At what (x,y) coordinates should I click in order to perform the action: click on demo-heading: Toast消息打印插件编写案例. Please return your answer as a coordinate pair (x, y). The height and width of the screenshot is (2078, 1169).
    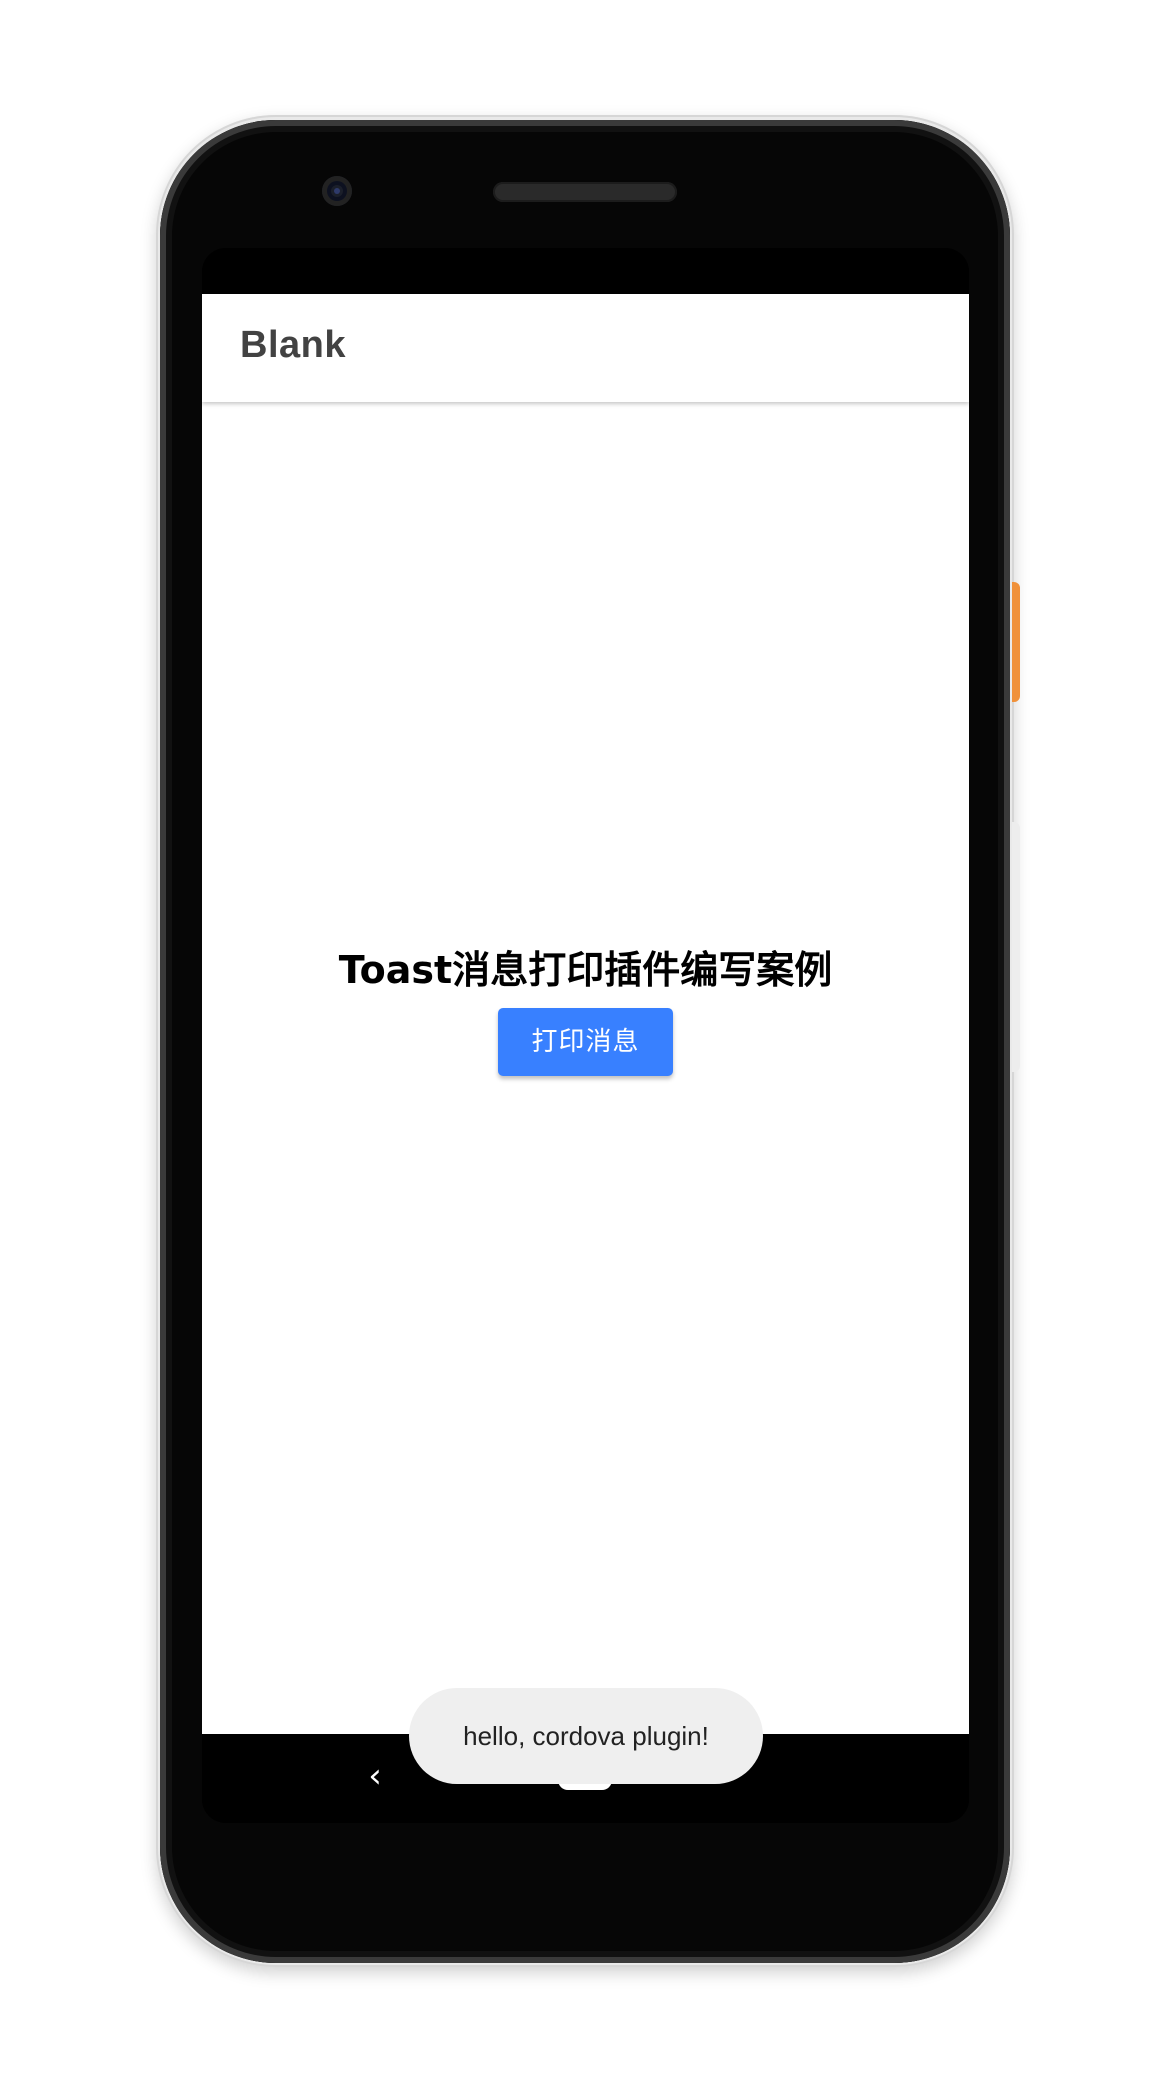
    Looking at the image, I should click on (585, 970).